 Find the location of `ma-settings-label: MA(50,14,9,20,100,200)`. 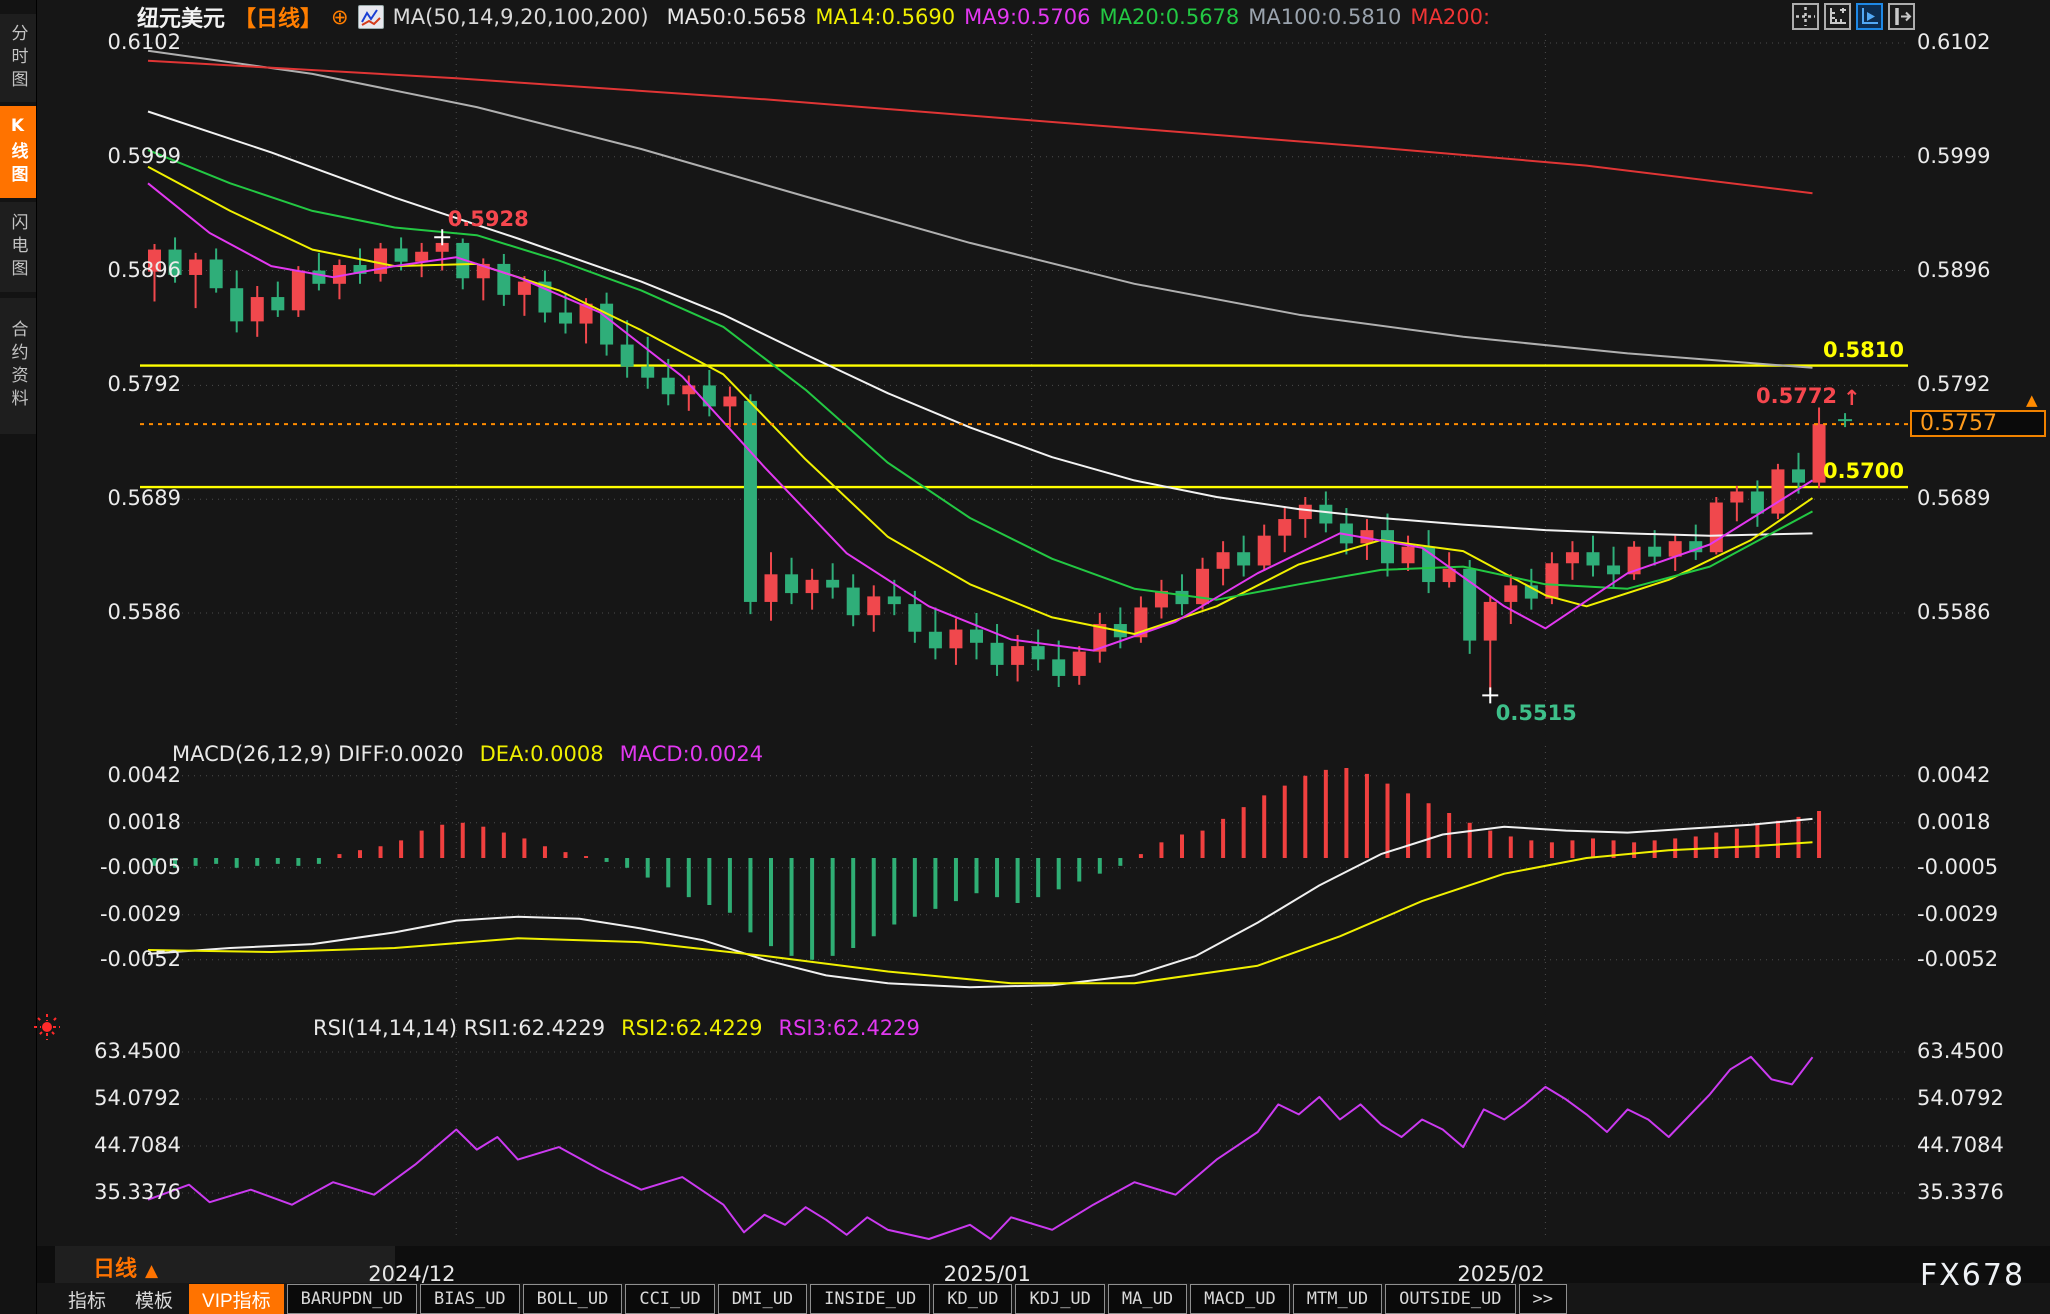

ma-settings-label: MA(50,14,9,20,100,200) is located at coordinates (520, 17).